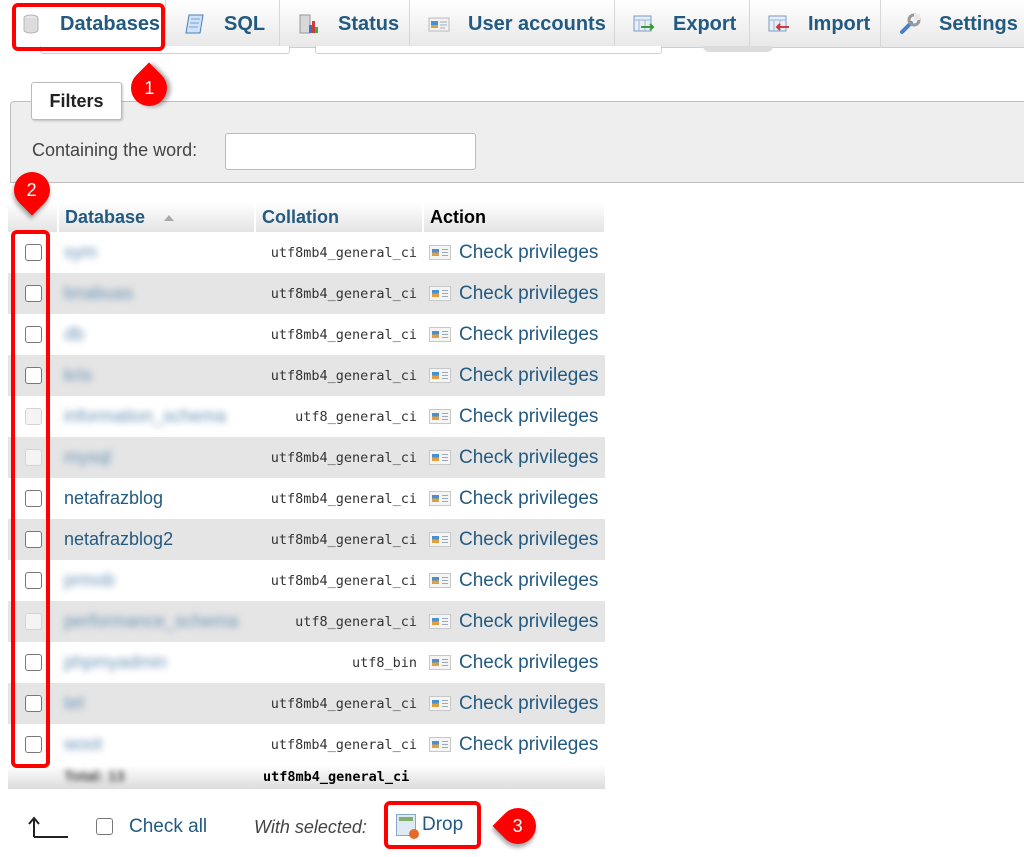  What do you see at coordinates (80, 252) in the screenshot?
I see `database-name-link: sym` at bounding box center [80, 252].